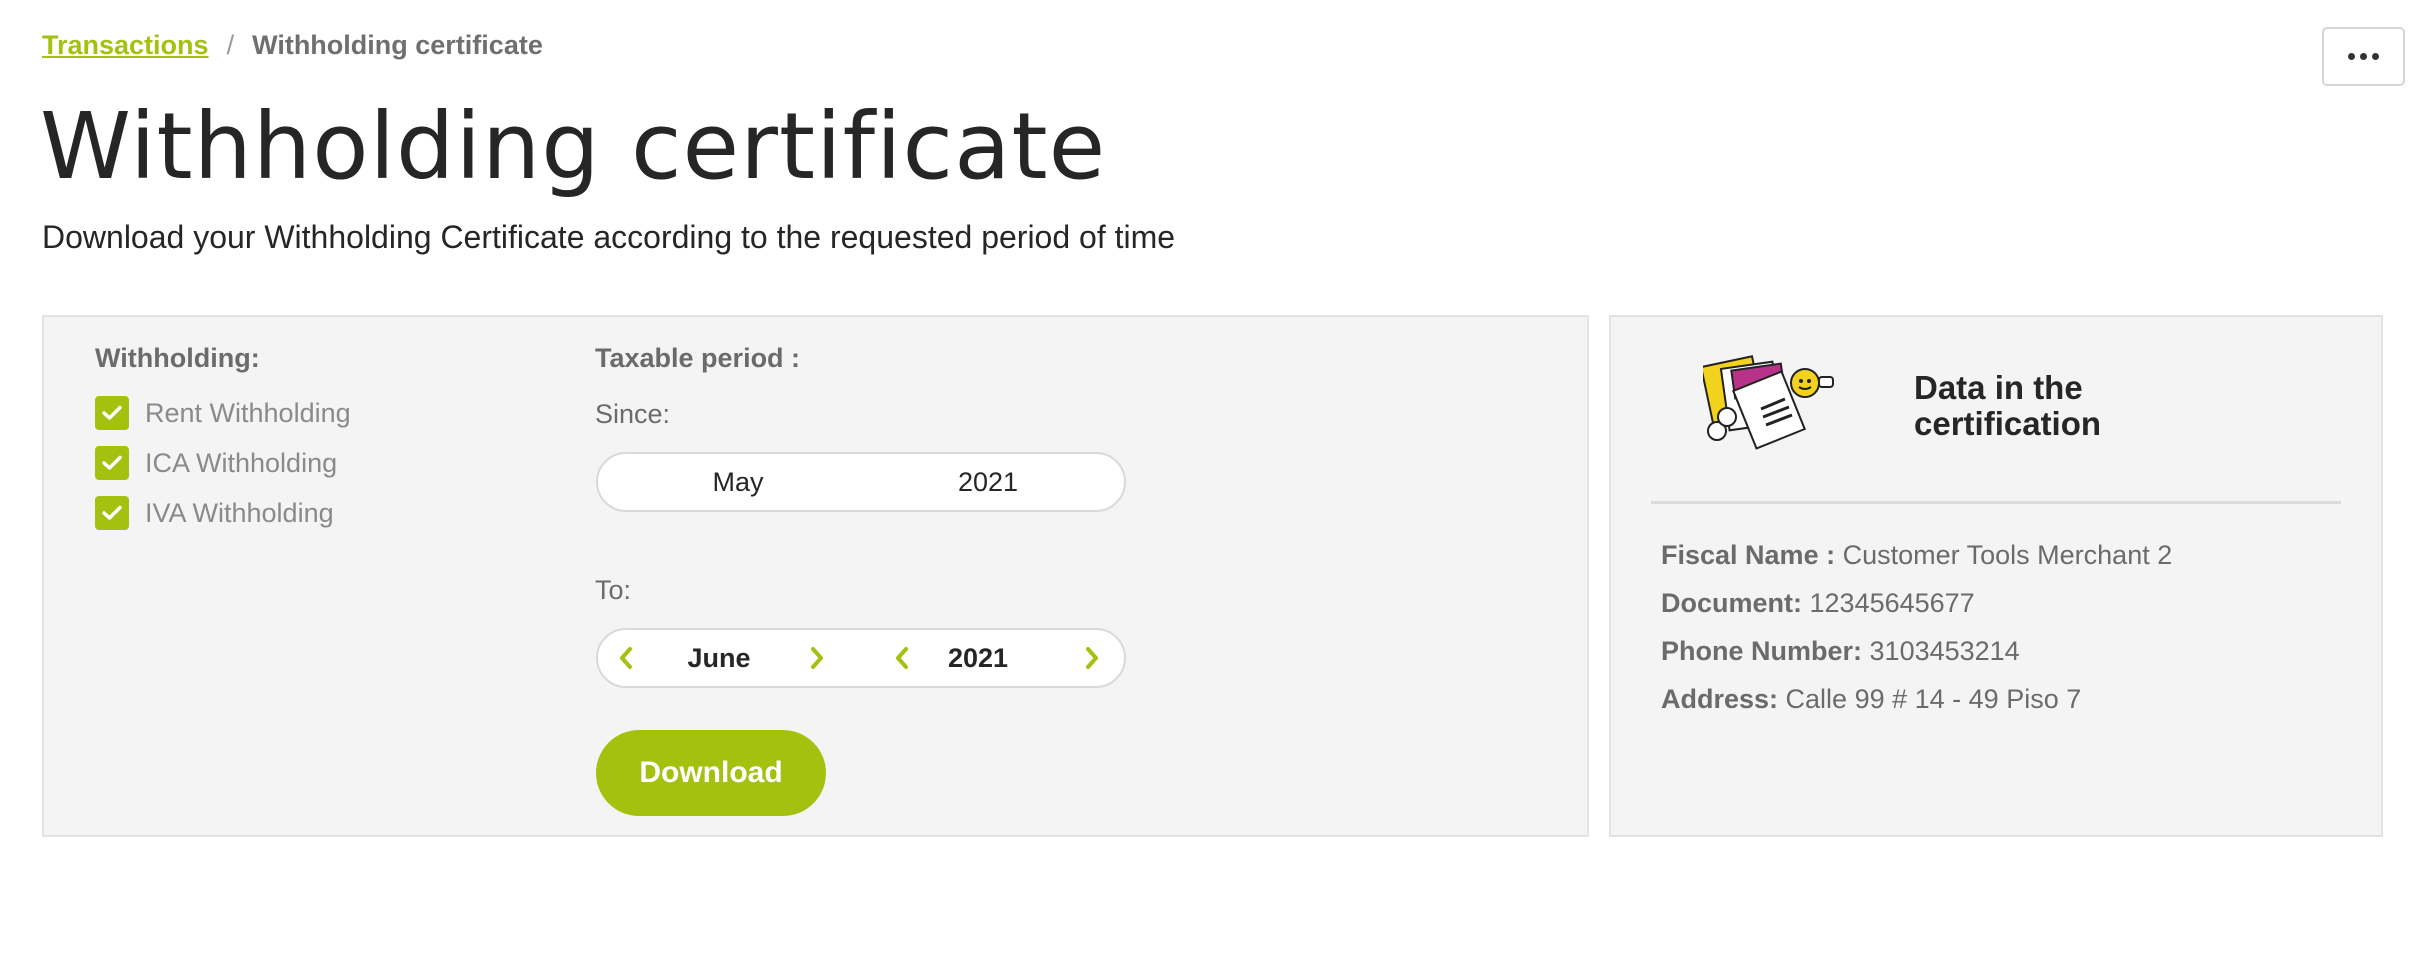 Image resolution: width=2426 pixels, height=968 pixels. I want to click on rent-withholding-checkbox: Rent Withholding, so click(223, 413).